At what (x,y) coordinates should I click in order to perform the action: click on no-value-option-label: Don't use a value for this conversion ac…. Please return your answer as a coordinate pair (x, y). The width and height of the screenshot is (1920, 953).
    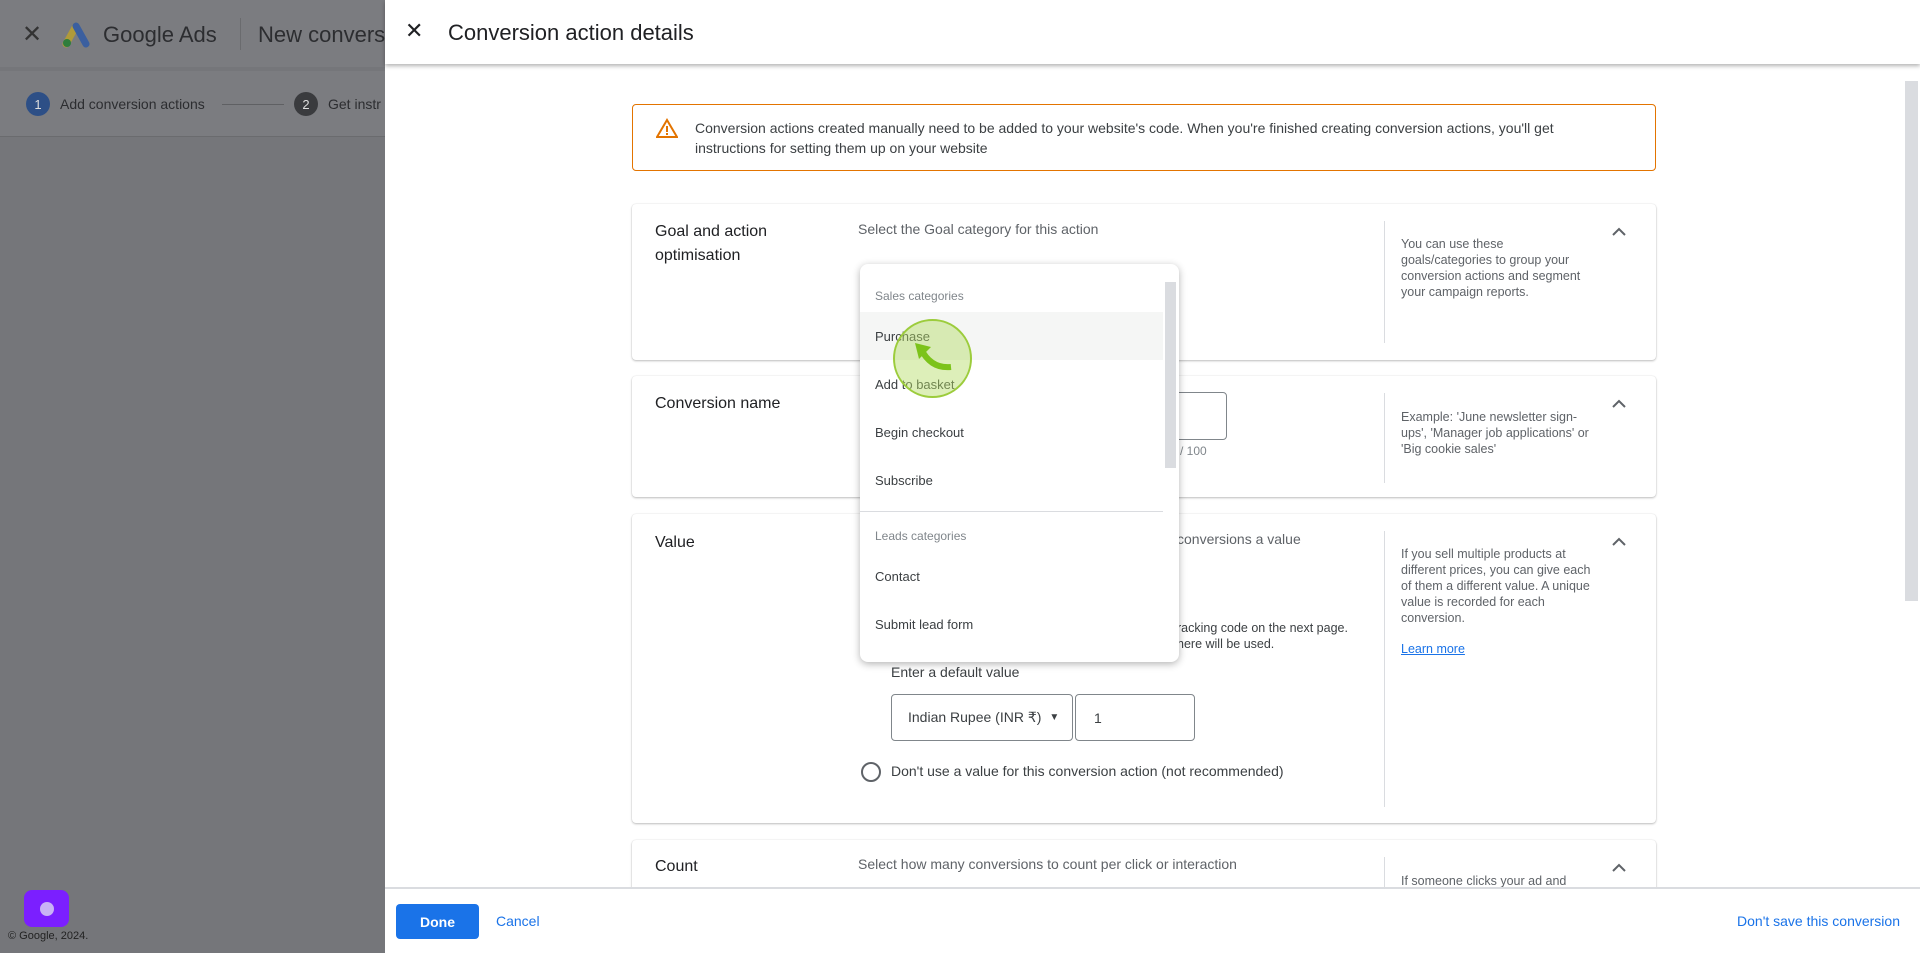
    Looking at the image, I should click on (1087, 771).